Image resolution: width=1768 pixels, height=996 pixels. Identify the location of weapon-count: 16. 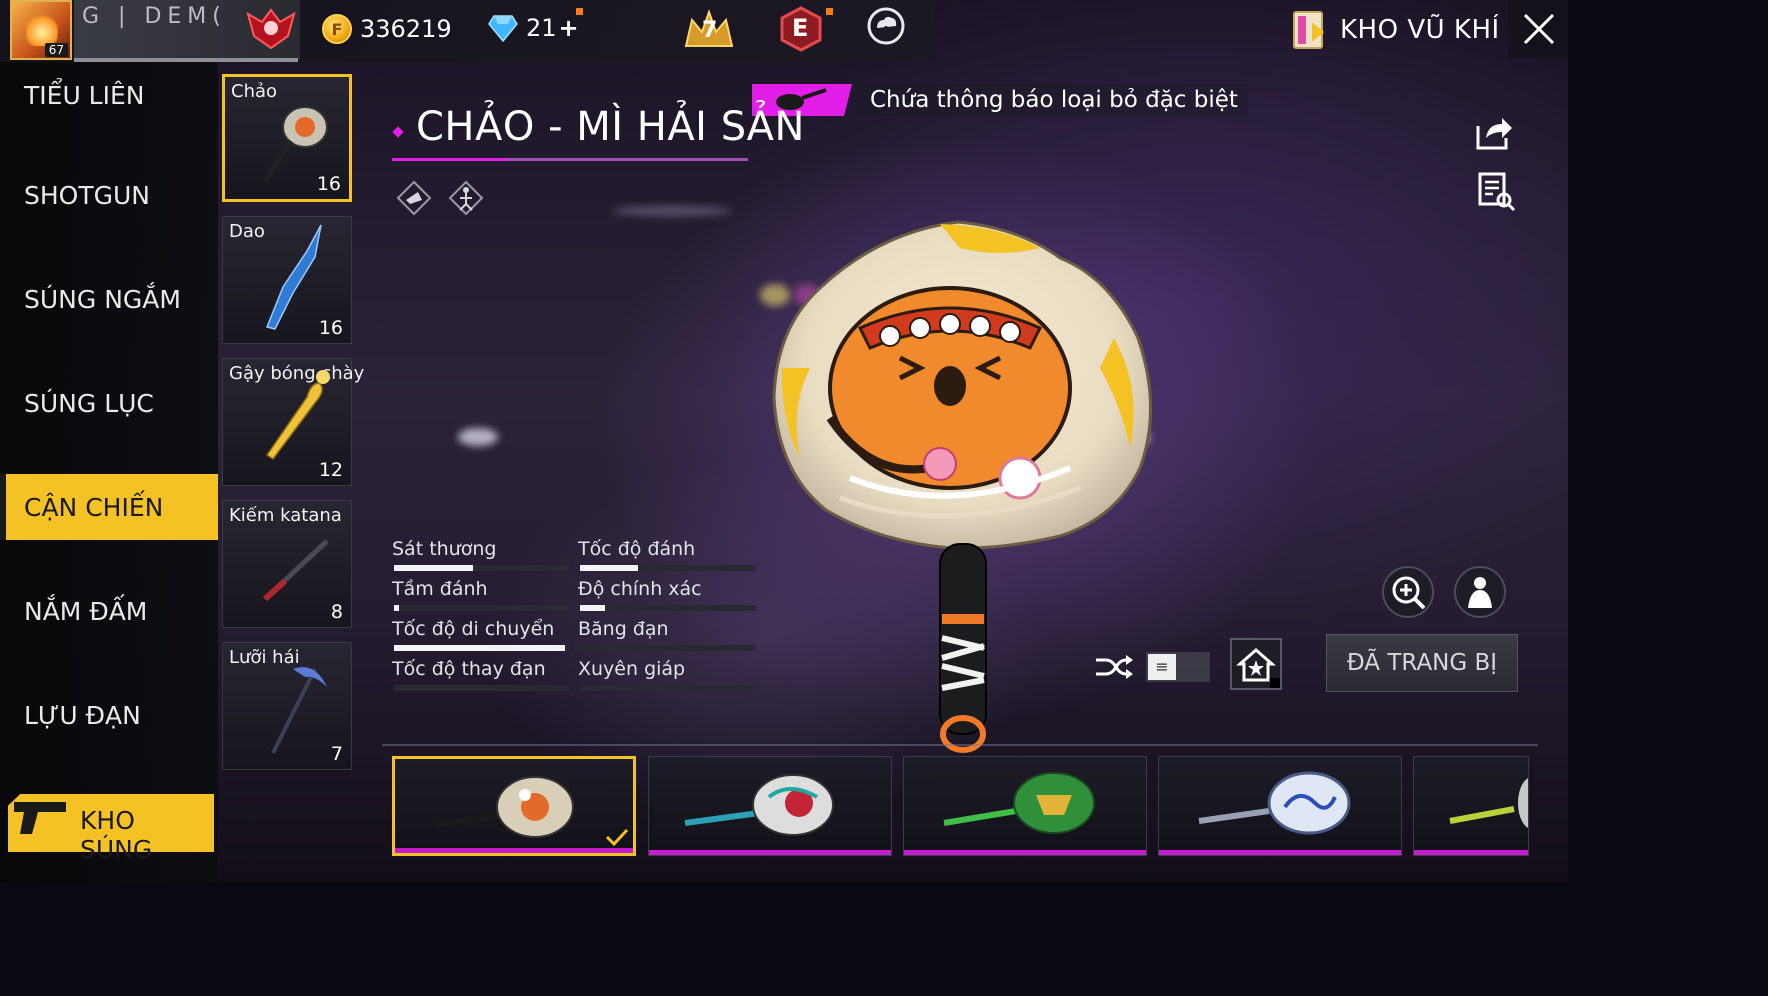
(330, 328).